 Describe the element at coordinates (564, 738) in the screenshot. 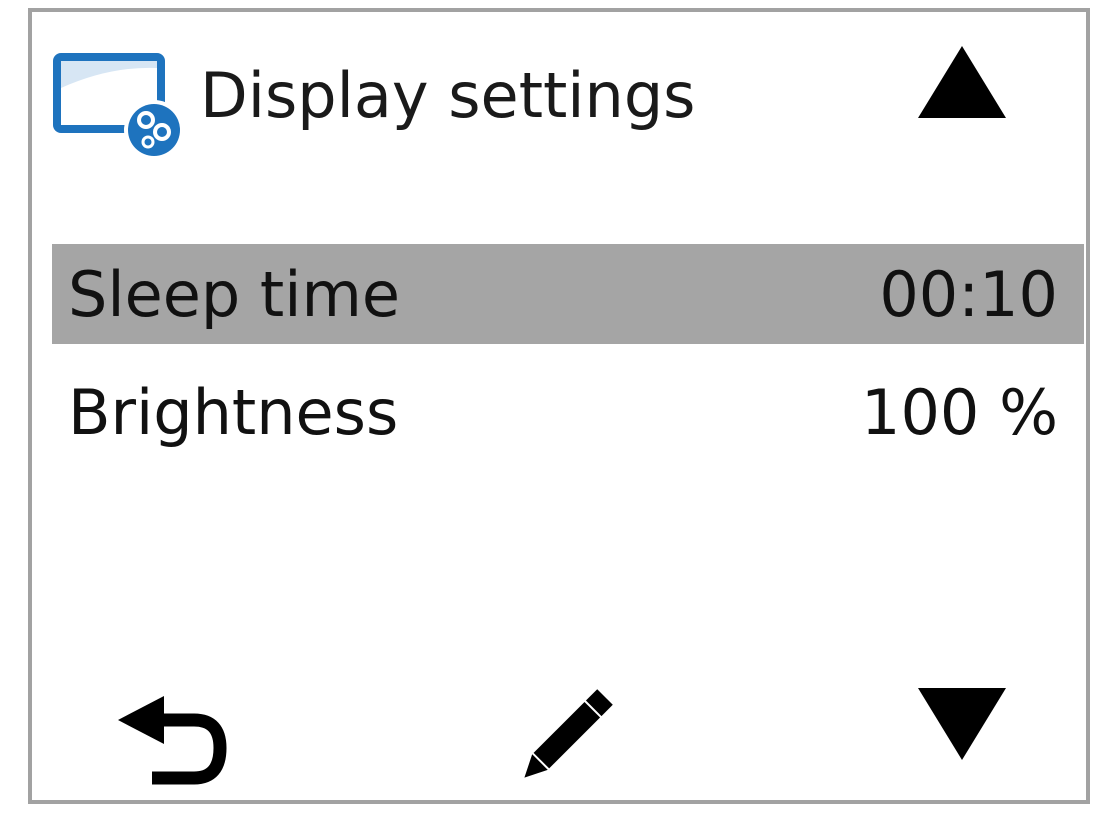

I see `pencil-icon` at that location.